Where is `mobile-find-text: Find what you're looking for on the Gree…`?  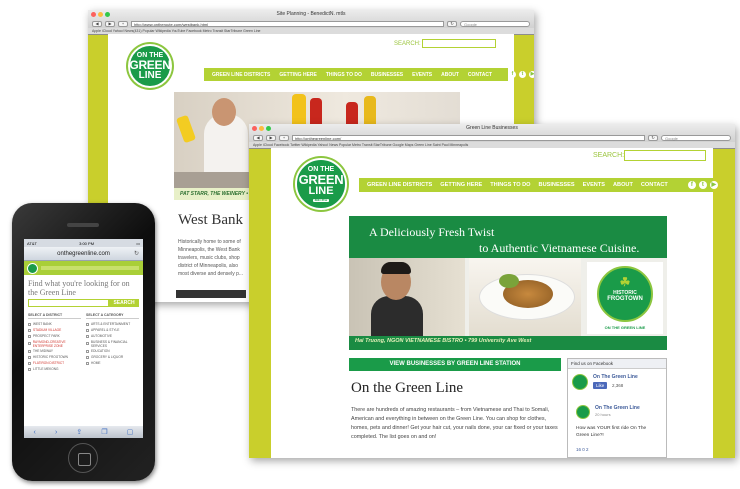 mobile-find-text: Find what you're looking for on the Gree… is located at coordinates (79, 288).